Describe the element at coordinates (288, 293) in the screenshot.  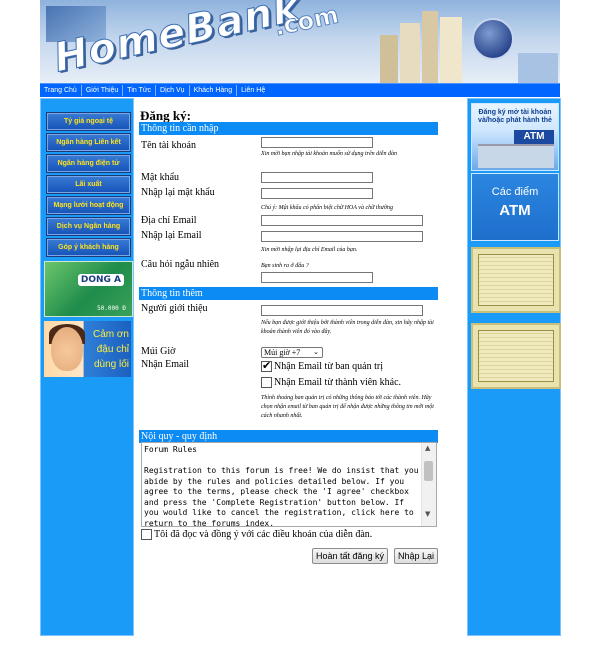
I see `section-extra-header: Thông tin thêm` at that location.